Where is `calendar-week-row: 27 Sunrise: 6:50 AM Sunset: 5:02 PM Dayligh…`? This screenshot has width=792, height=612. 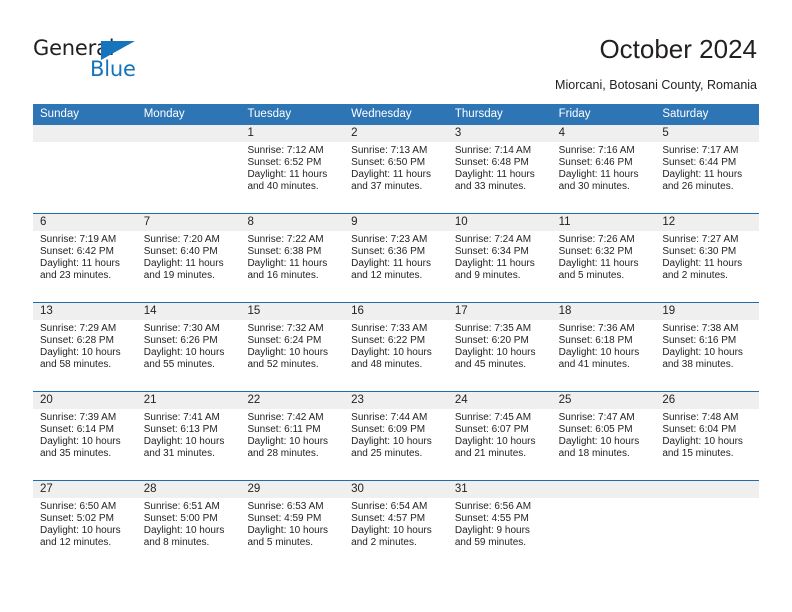 calendar-week-row: 27 Sunrise: 6:50 AM Sunset: 5:02 PM Dayligh… is located at coordinates (396, 524).